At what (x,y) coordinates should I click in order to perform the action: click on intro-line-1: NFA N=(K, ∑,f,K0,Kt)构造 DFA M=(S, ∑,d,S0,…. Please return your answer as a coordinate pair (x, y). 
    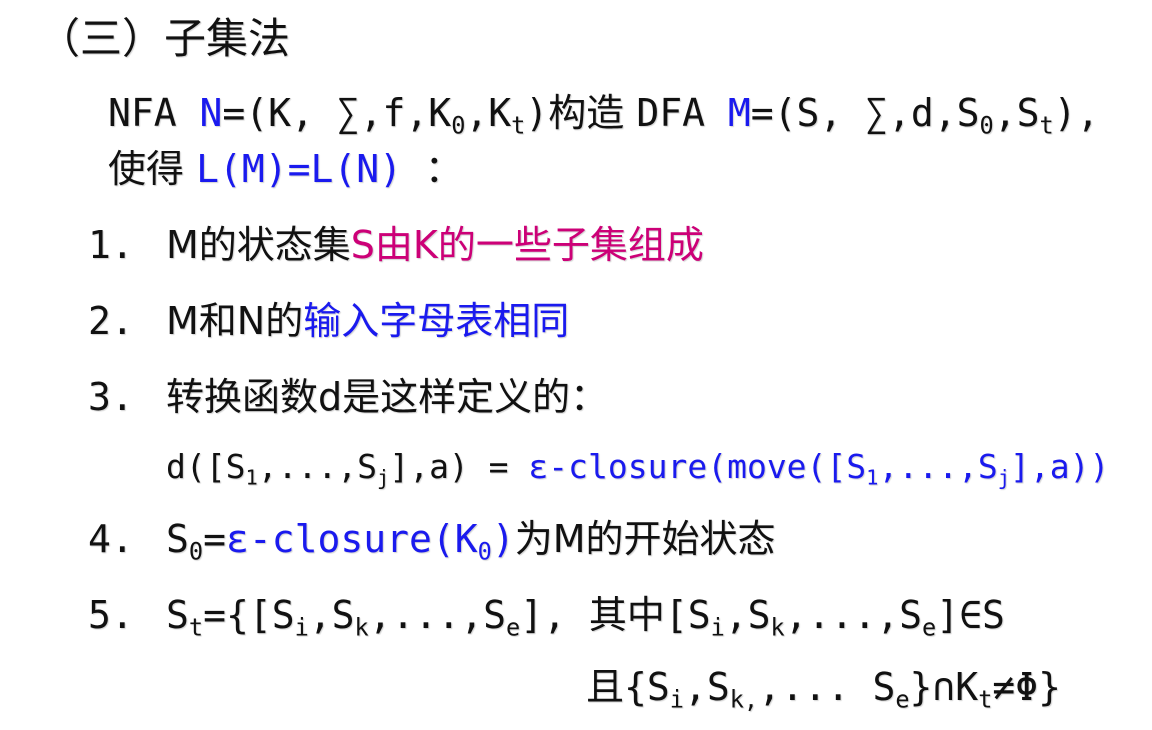
    Looking at the image, I should click on (603, 116).